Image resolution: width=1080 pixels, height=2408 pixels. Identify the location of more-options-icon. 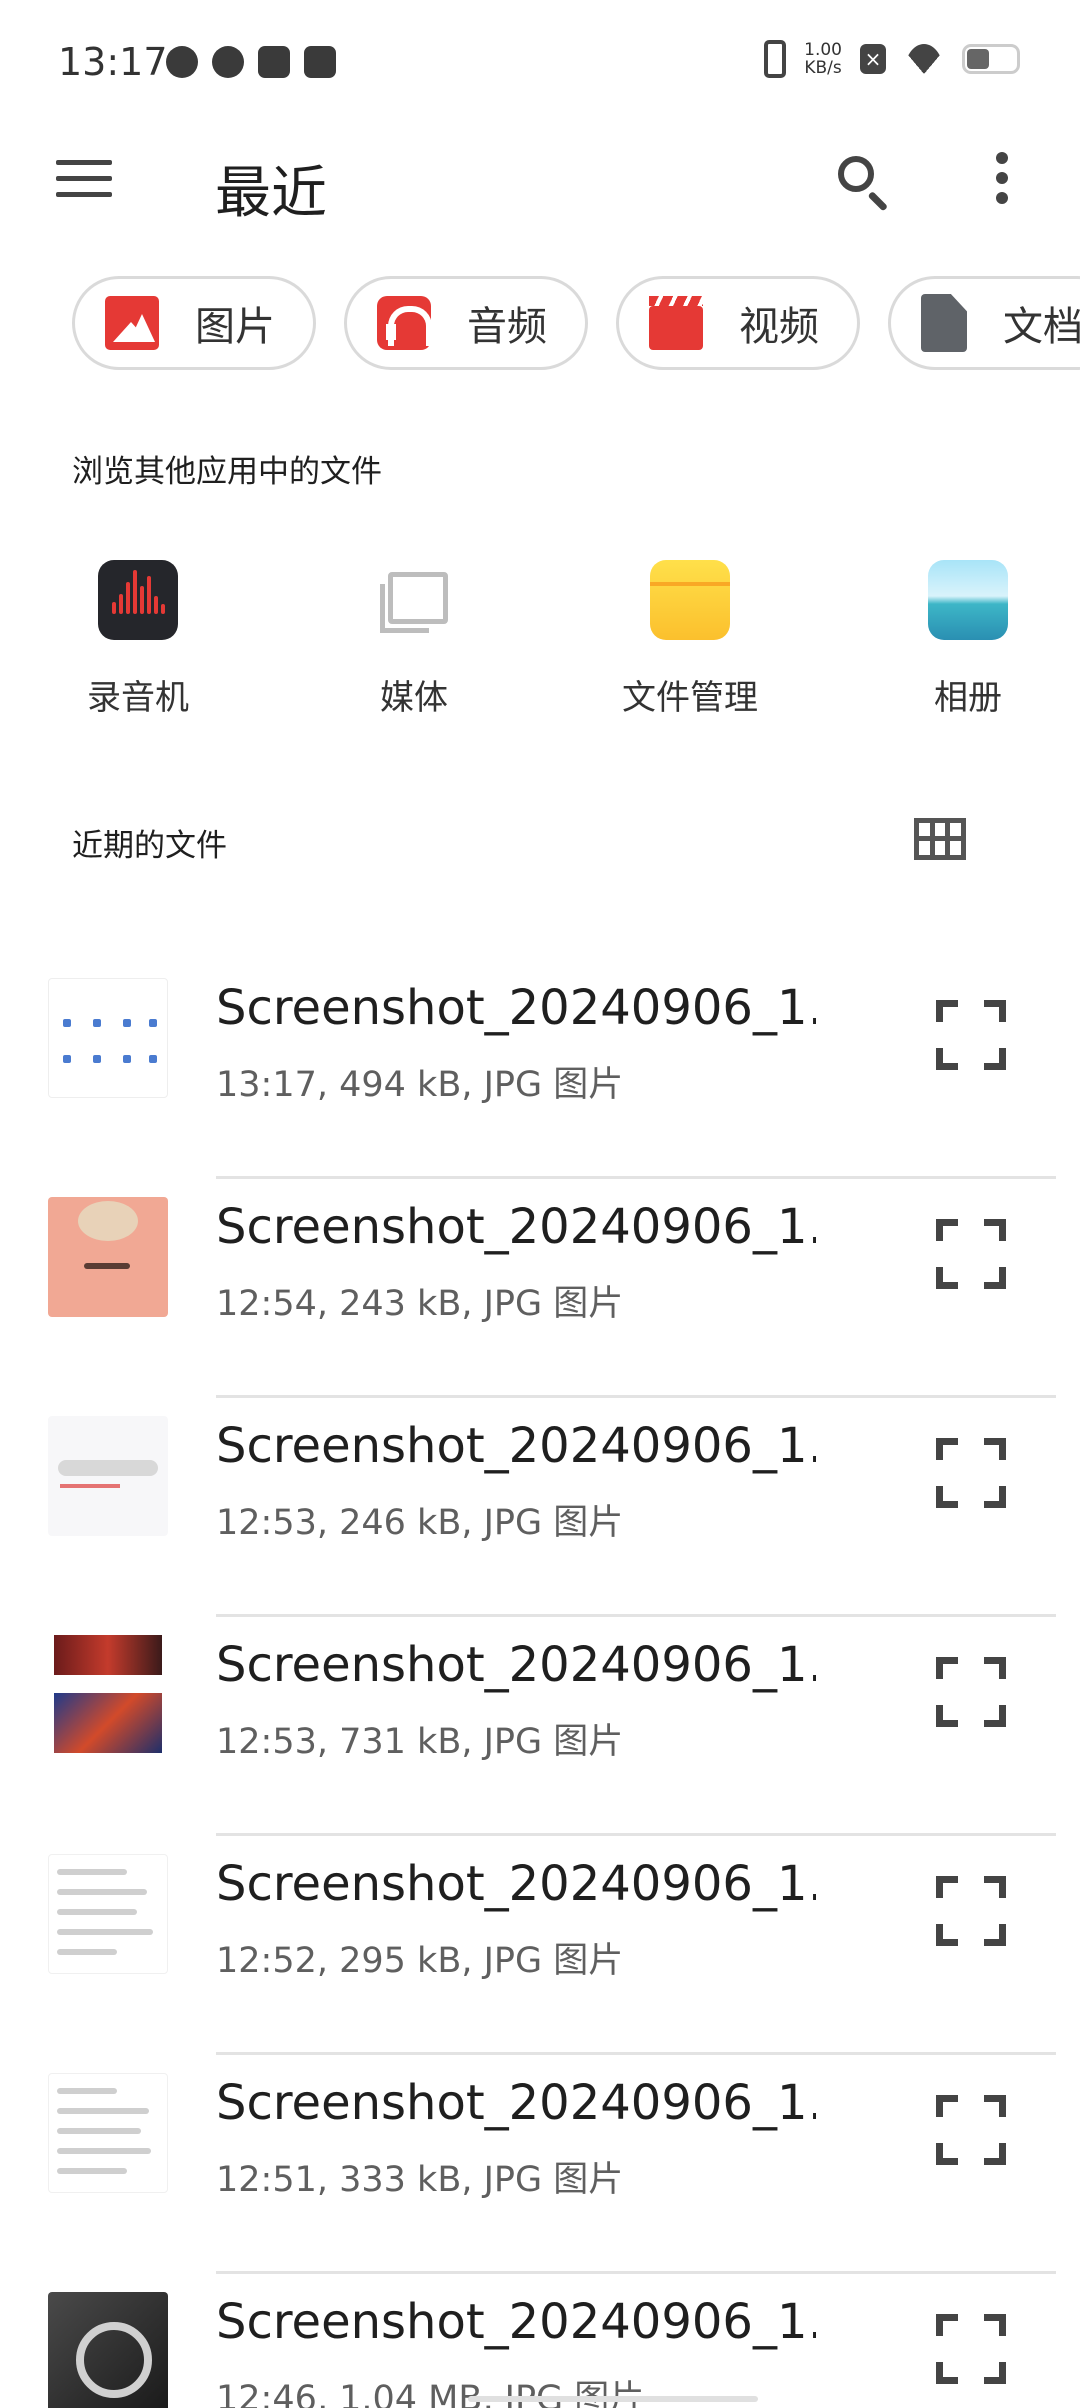
(1002, 180).